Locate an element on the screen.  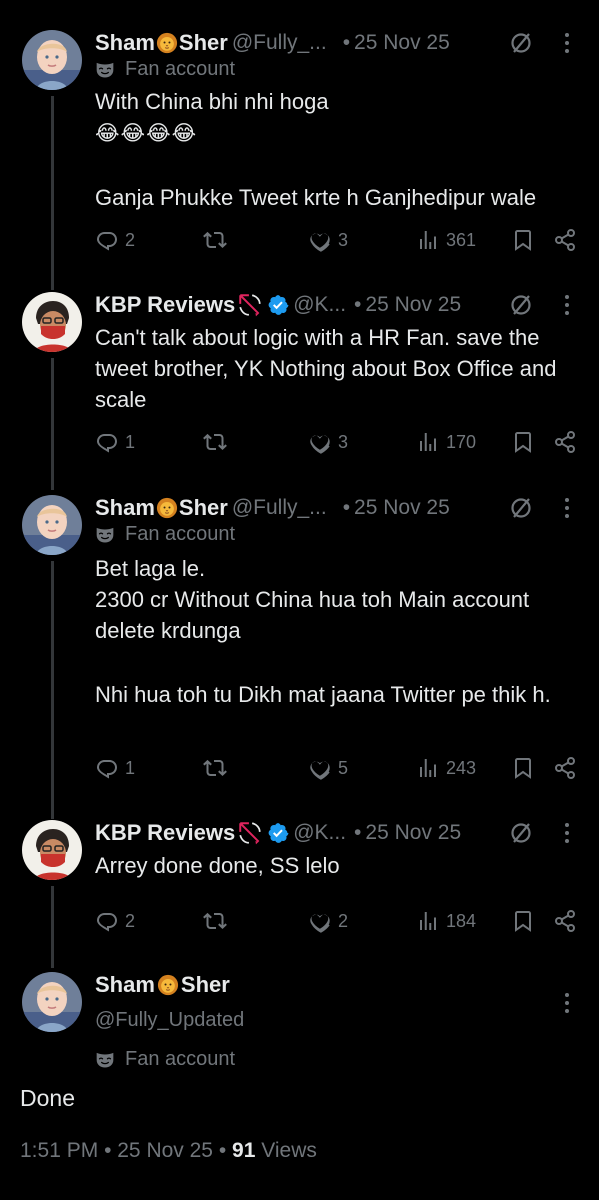
user-handle: @Fully_Updated is located at coordinates (169, 1020).